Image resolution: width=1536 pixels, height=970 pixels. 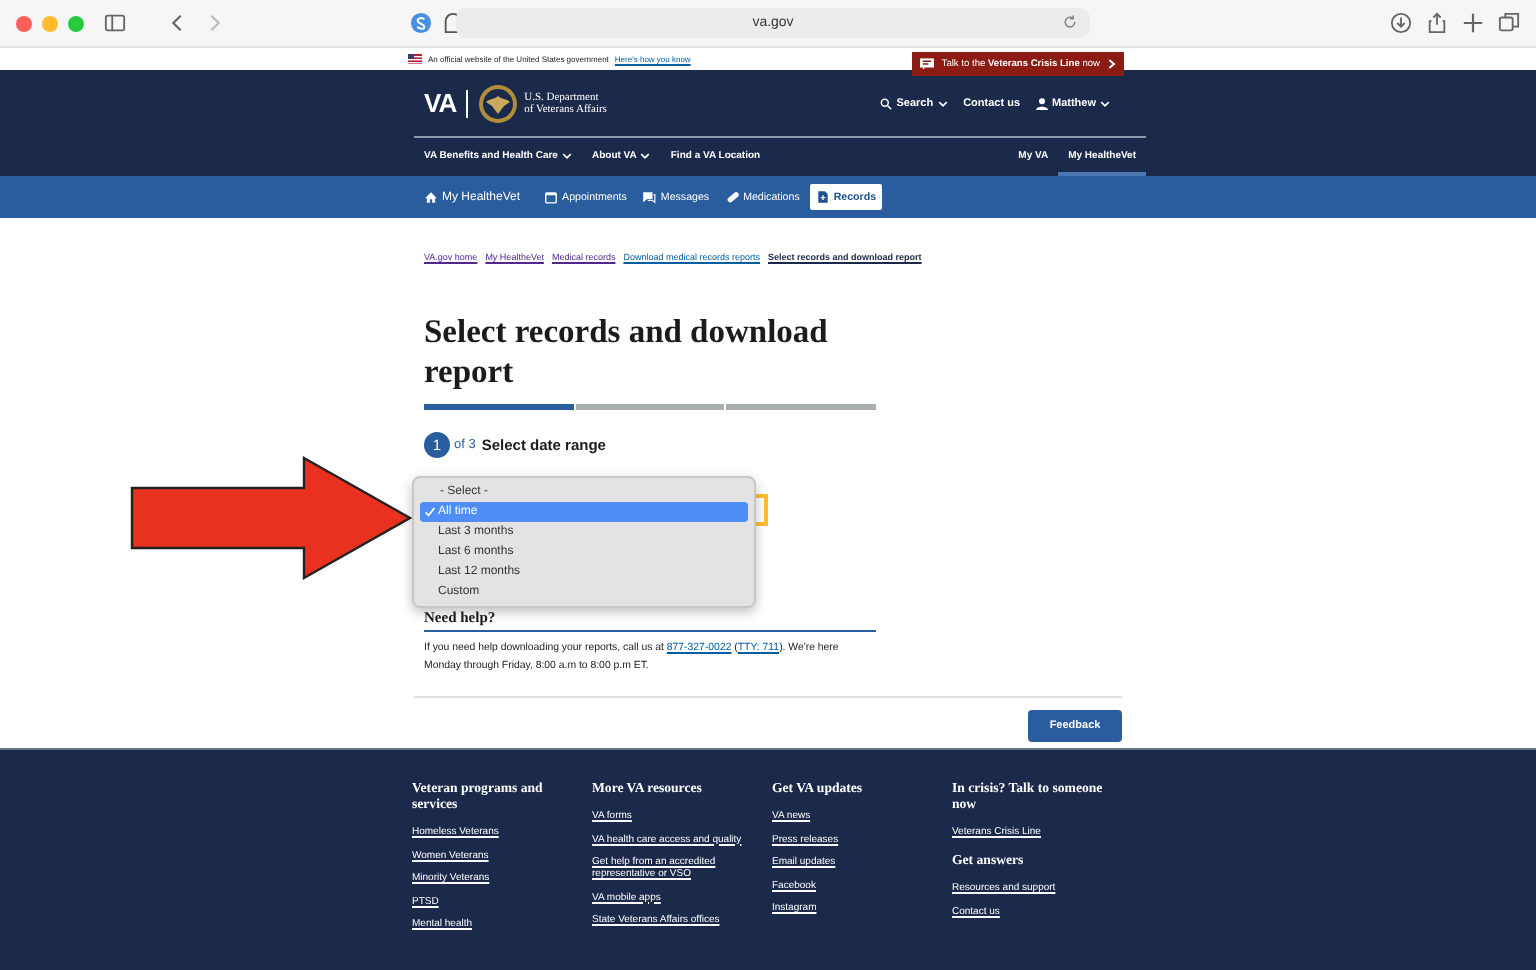 What do you see at coordinates (446, 103) in the screenshot?
I see `va-logo: VA` at bounding box center [446, 103].